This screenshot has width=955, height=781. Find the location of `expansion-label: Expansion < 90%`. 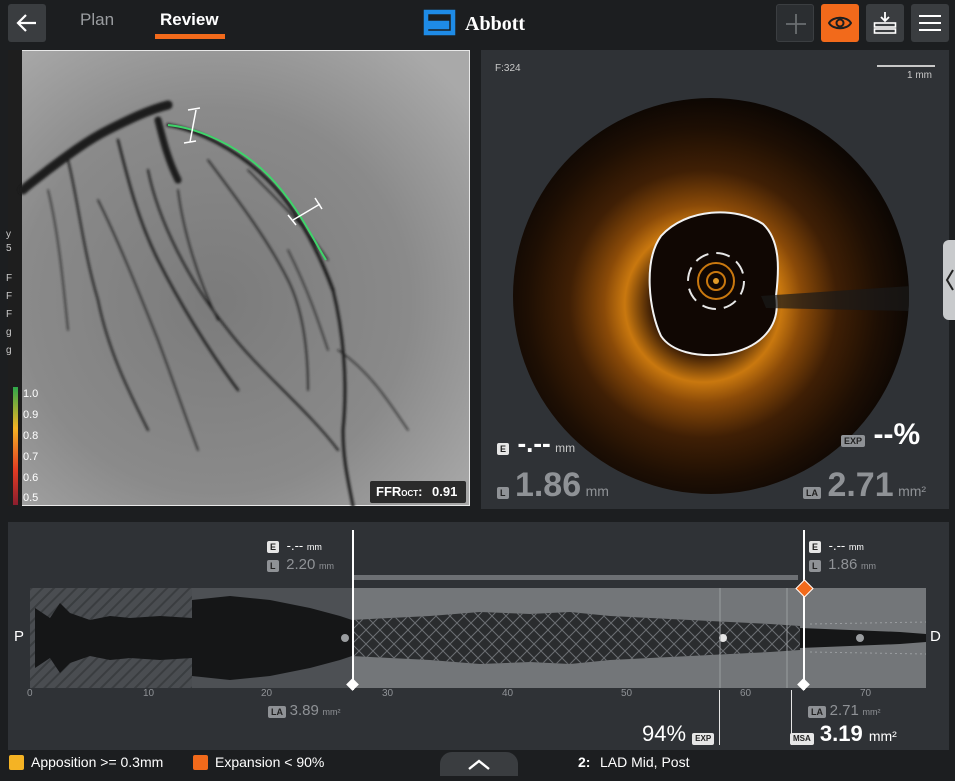

expansion-label: Expansion < 90% is located at coordinates (270, 762).